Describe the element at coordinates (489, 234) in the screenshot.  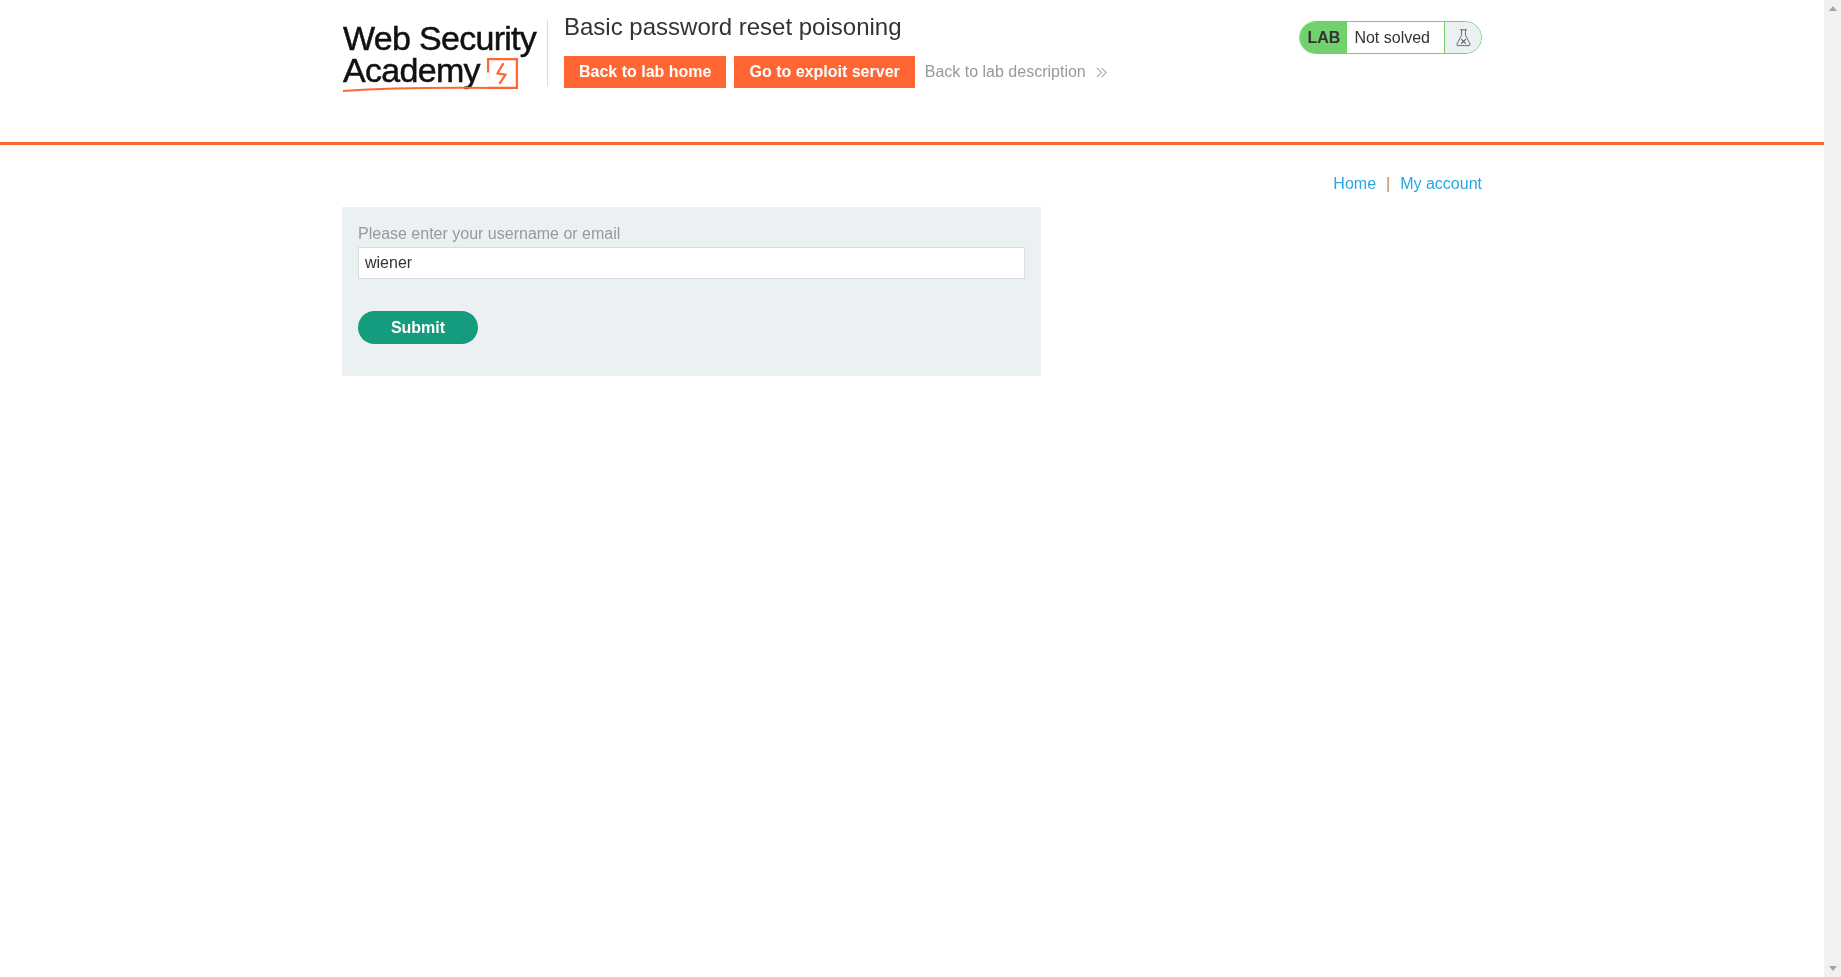
I see `field-label: Please enter your username or email` at that location.